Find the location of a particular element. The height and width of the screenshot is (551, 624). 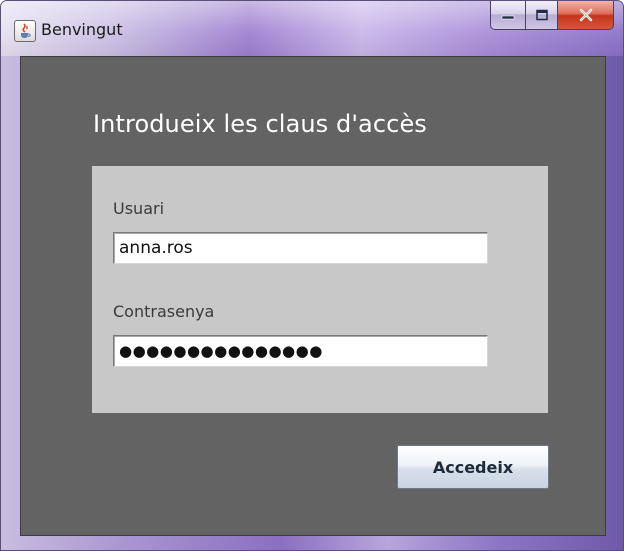

minimize-icon is located at coordinates (508, 17).